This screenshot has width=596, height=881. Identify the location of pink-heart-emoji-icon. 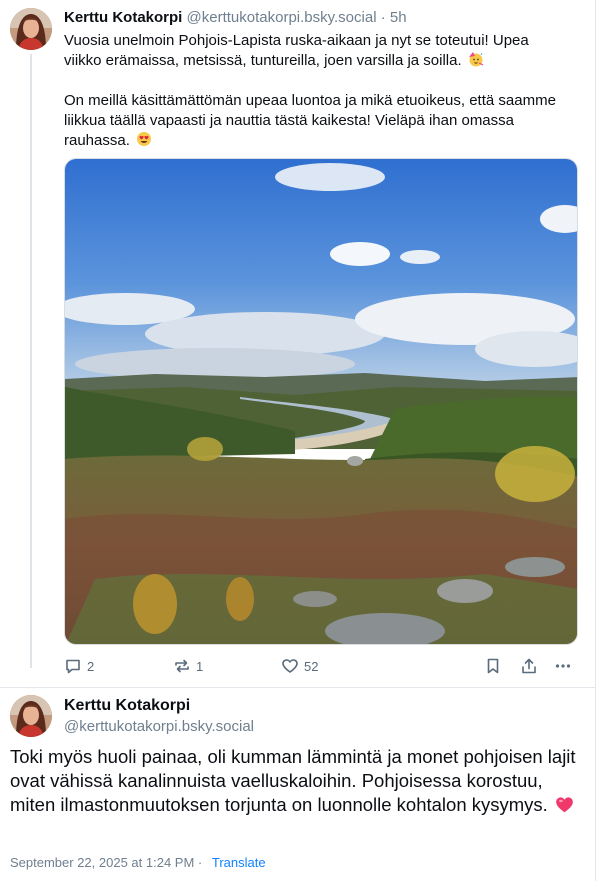
(564, 805).